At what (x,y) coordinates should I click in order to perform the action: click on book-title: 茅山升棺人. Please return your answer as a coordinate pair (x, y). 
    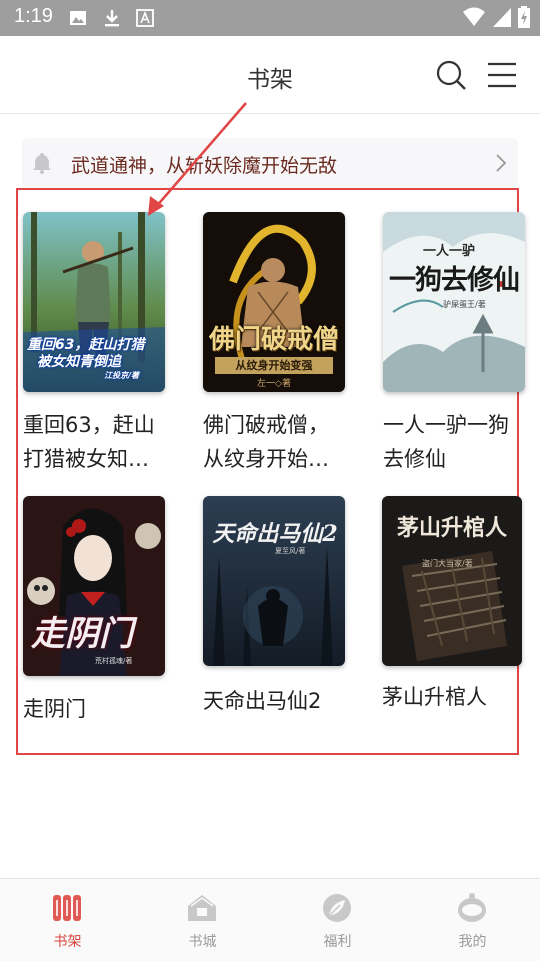
    Looking at the image, I should click on (454, 697).